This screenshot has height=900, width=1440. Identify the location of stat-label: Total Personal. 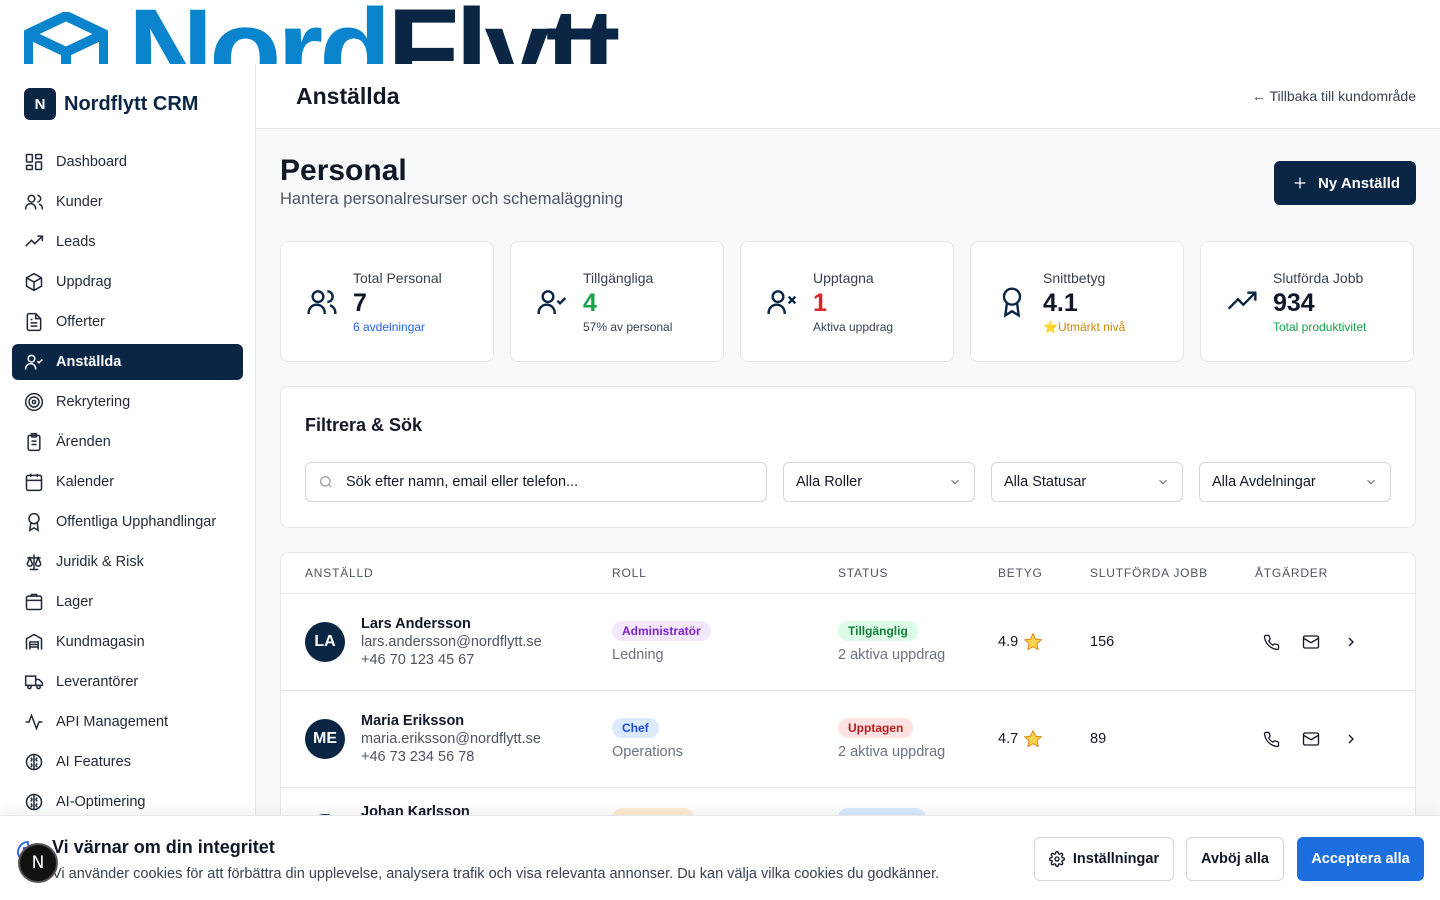
(397, 277).